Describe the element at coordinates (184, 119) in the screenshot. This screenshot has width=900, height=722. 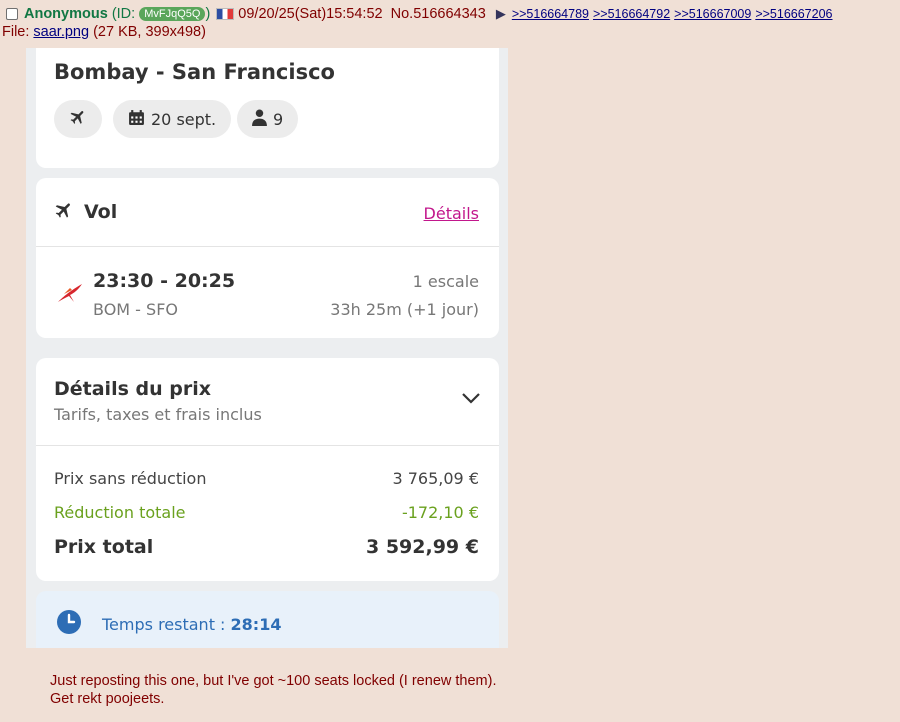
I see `date-label: 20 sept.` at that location.